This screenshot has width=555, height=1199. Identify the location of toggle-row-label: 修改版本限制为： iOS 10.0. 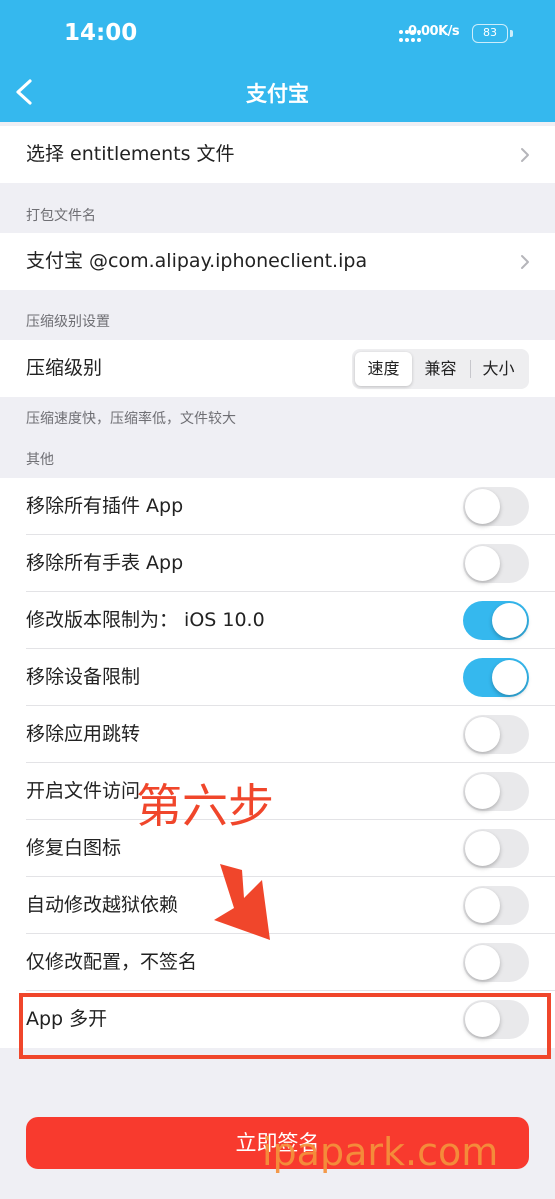
(145, 620).